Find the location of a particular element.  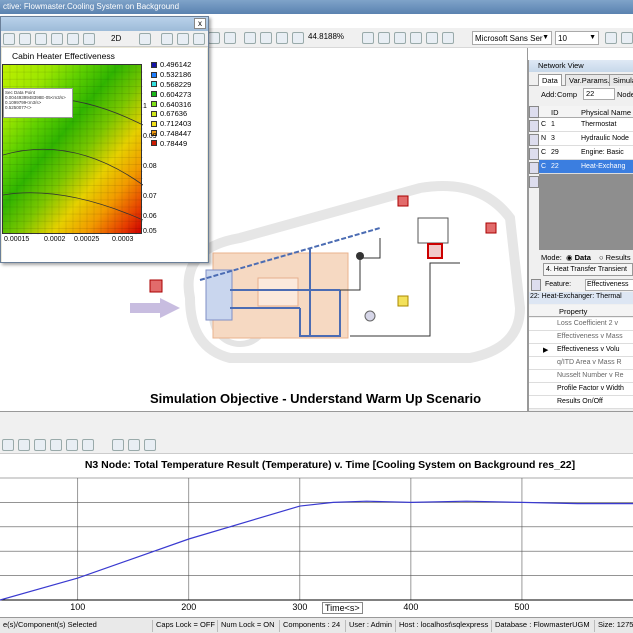

zoom-in-icon is located at coordinates (368, 38).